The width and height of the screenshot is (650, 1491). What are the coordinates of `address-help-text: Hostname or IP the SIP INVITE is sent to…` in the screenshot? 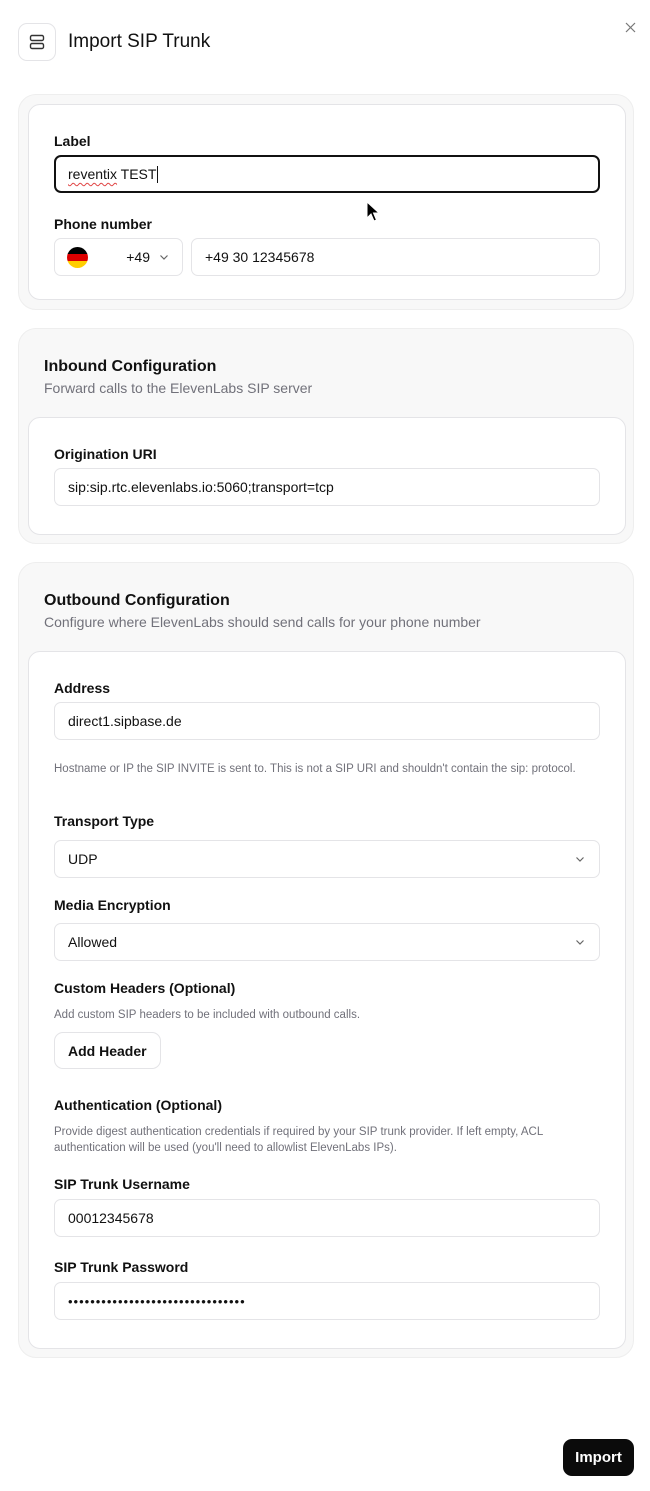 It's located at (315, 769).